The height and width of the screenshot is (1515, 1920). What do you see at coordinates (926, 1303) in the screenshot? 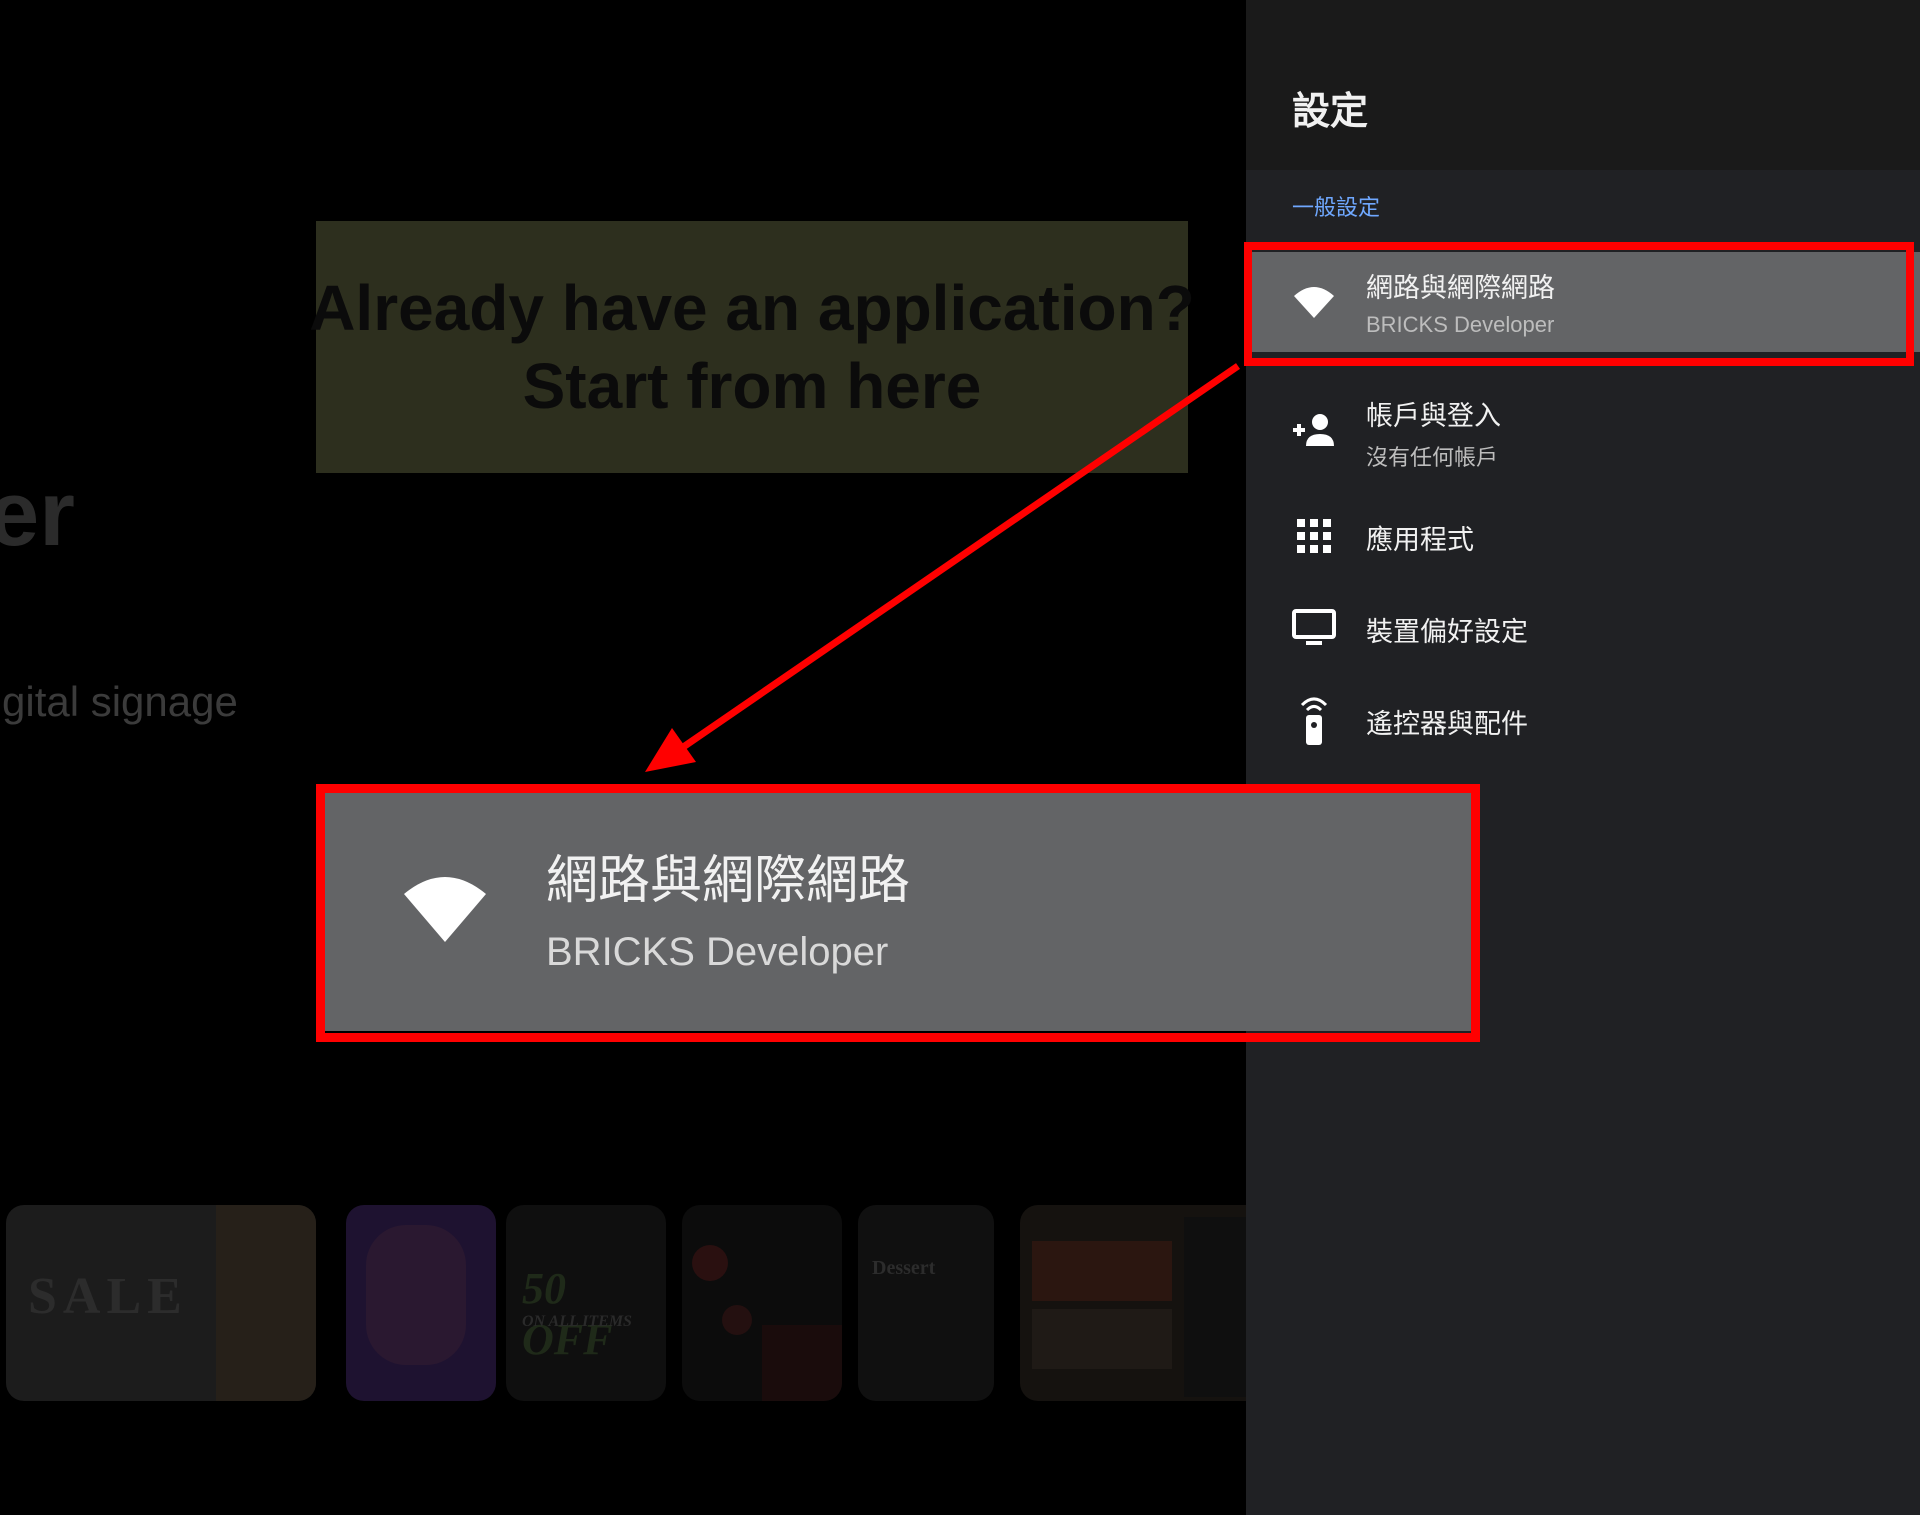
I see `template-thumbnail: Dessert` at bounding box center [926, 1303].